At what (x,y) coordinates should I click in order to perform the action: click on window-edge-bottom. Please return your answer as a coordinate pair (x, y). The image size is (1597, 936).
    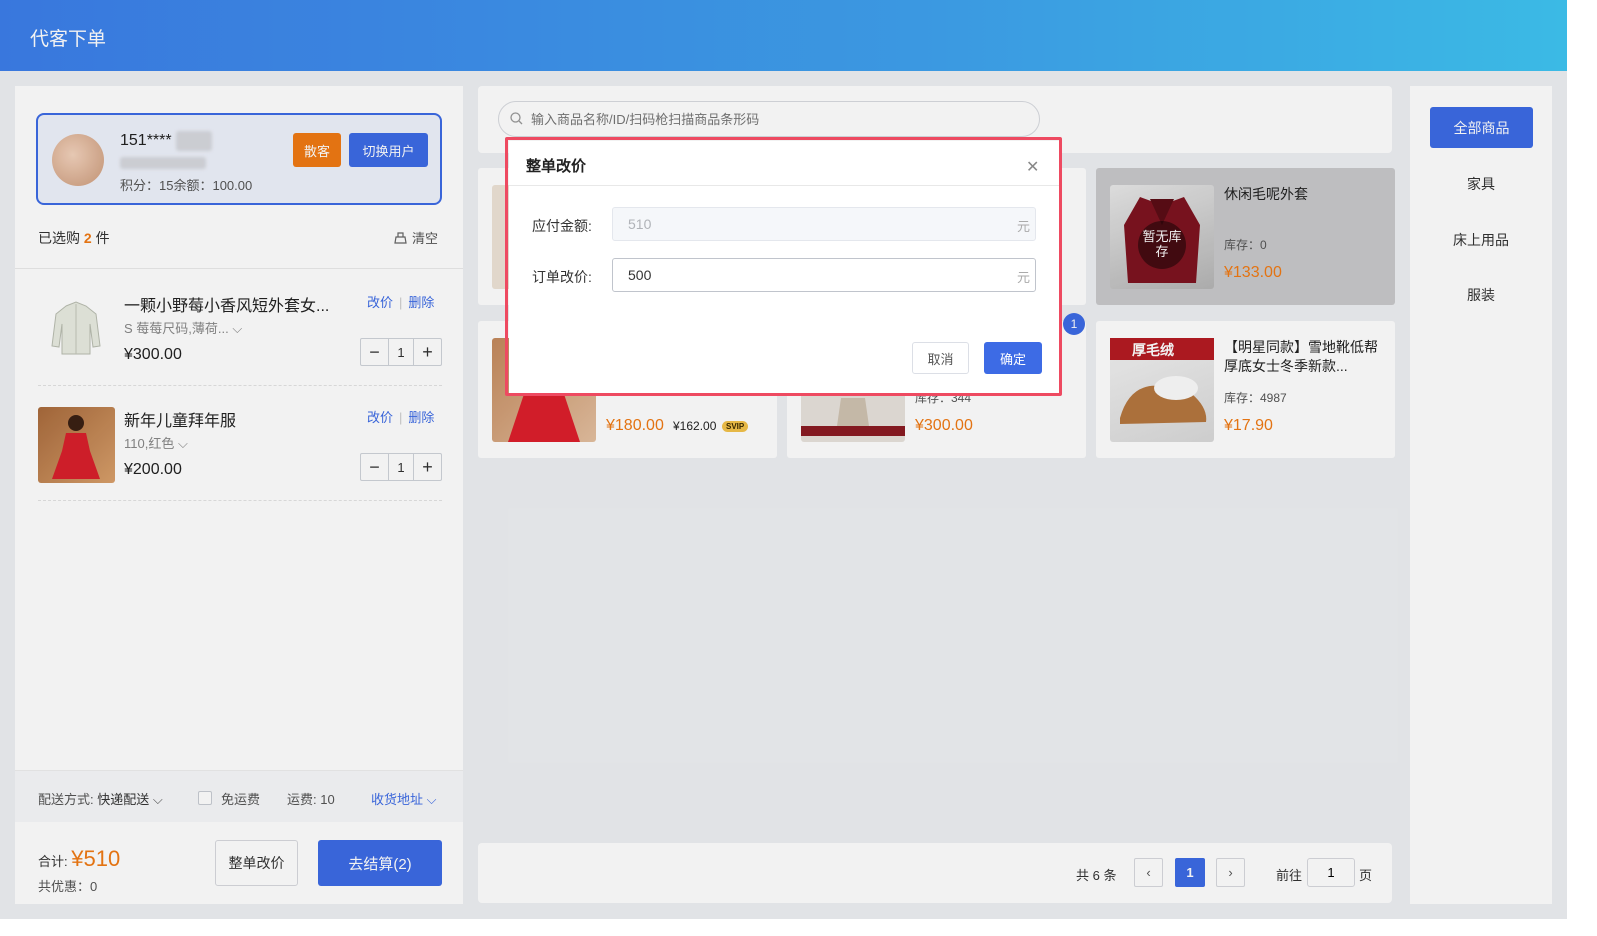
    Looking at the image, I should click on (798, 927).